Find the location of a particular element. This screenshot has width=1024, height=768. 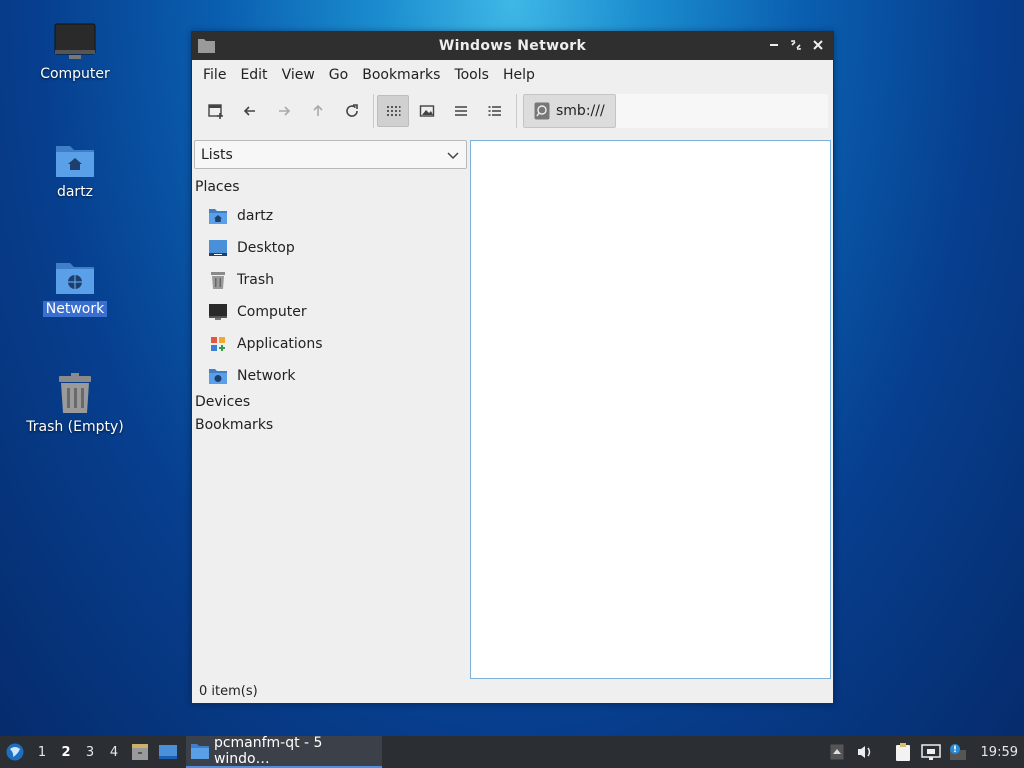

path-label: smb:/// is located at coordinates (580, 111).